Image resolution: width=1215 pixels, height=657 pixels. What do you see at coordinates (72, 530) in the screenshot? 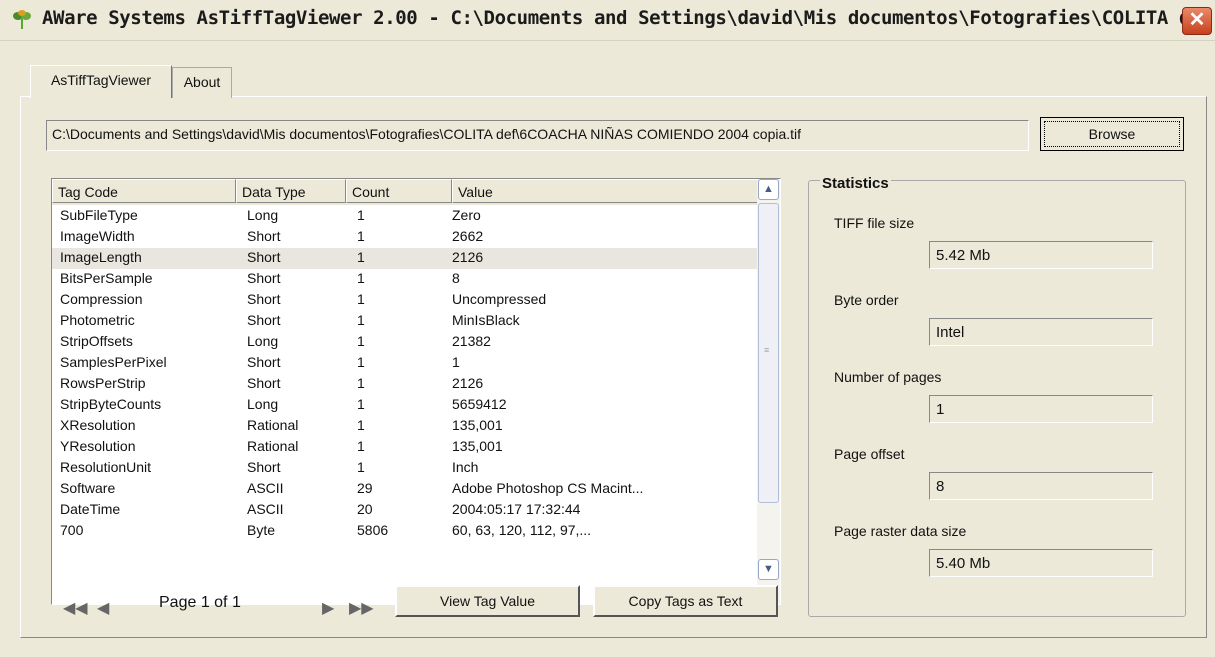
I see `cell-tag-code: 700` at bounding box center [72, 530].